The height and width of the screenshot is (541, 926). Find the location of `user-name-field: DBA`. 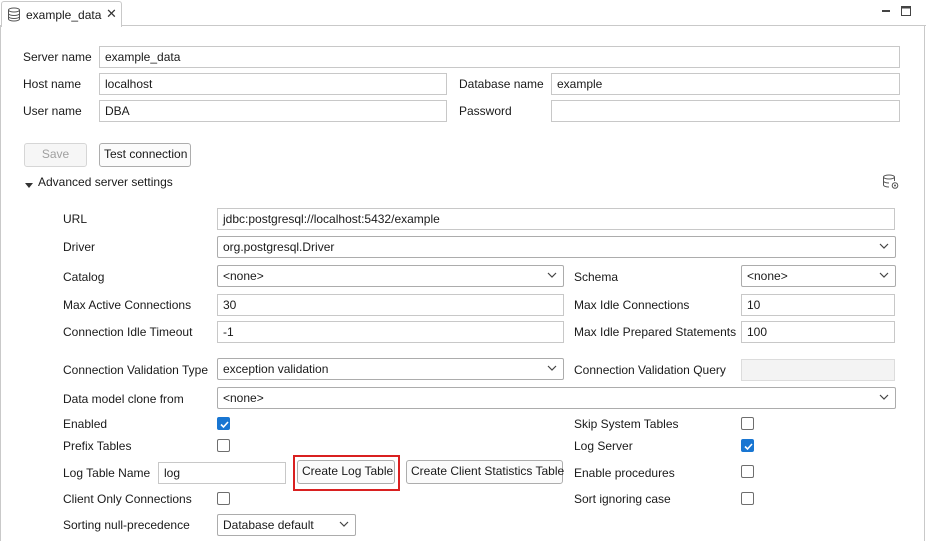

user-name-field: DBA is located at coordinates (273, 111).